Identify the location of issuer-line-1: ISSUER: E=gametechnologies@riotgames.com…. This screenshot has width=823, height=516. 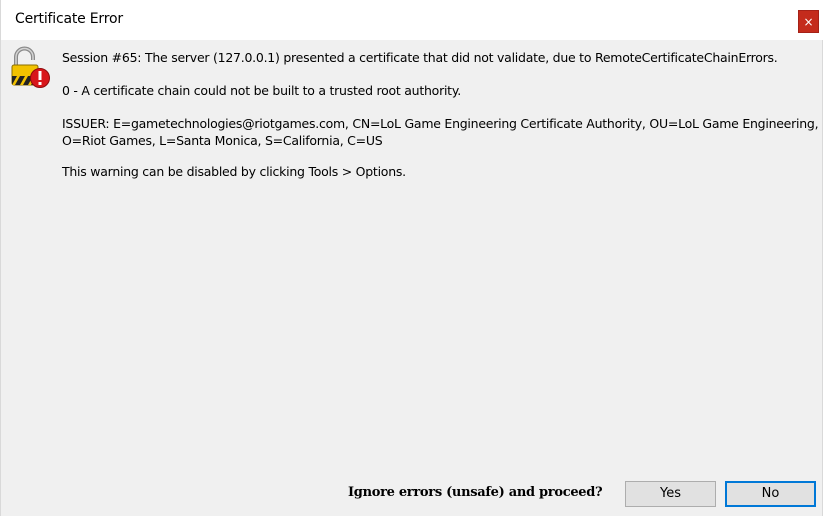
(440, 123).